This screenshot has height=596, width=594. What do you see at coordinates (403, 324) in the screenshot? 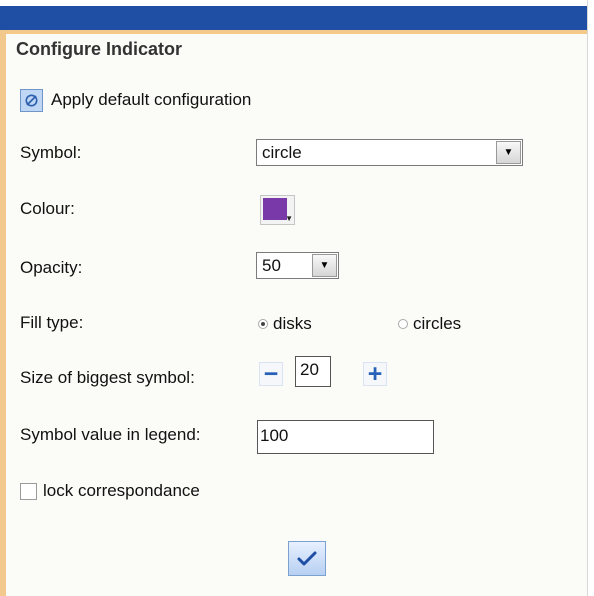
I see `circles-radio` at bounding box center [403, 324].